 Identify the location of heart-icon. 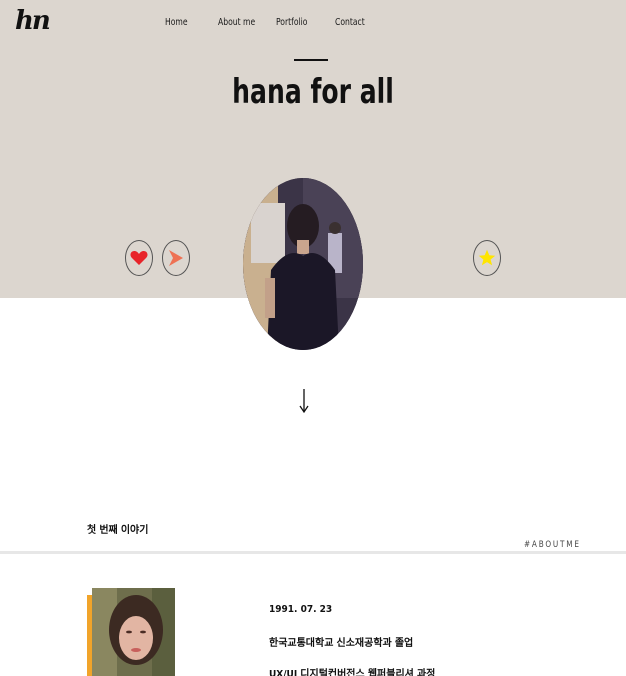
(139, 258).